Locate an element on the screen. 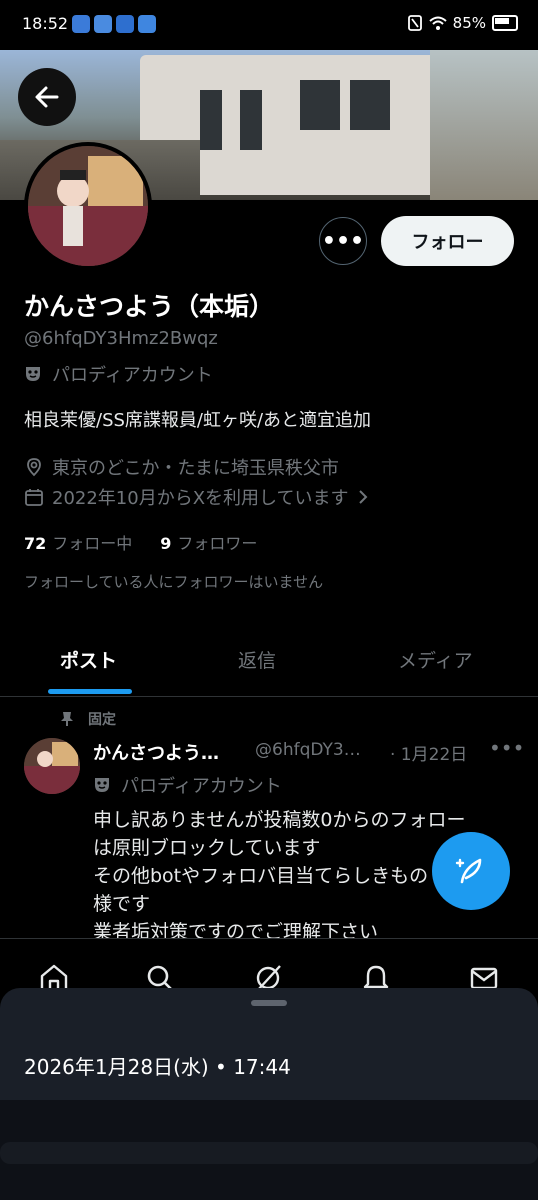 The height and width of the screenshot is (1200, 538). profile-location: 東京のどこか・たまに埼玉県秩父市 is located at coordinates (181, 467).